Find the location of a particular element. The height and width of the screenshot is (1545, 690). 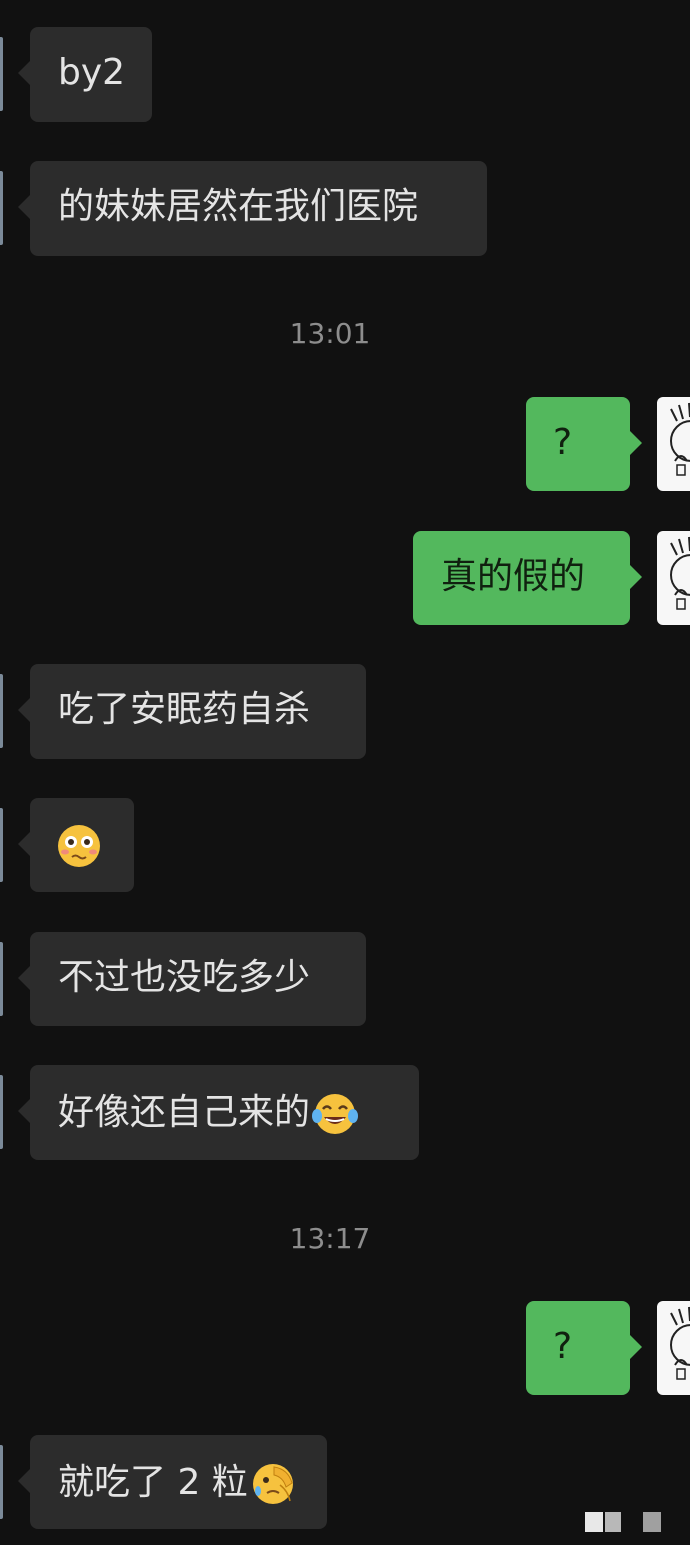

incoming-message-bubble is located at coordinates (76, 845).